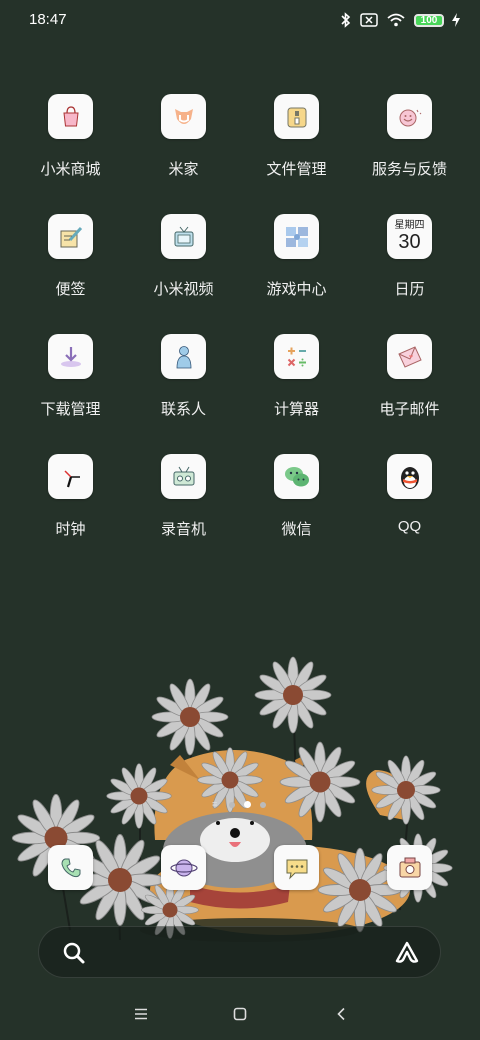 This screenshot has width=480, height=1040. I want to click on app-label: QQ, so click(409, 526).